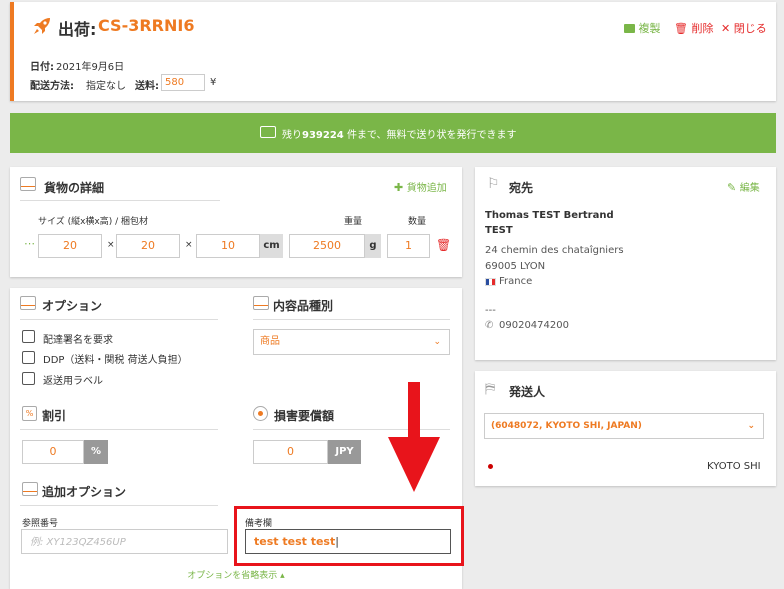  What do you see at coordinates (28, 357) in the screenshot?
I see `ddp-checkbox` at bounding box center [28, 357].